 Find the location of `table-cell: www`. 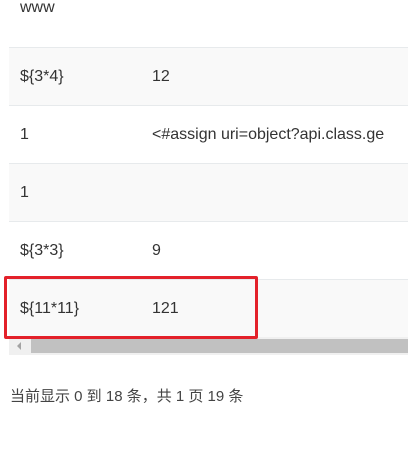

table-cell: www is located at coordinates (37, 8).